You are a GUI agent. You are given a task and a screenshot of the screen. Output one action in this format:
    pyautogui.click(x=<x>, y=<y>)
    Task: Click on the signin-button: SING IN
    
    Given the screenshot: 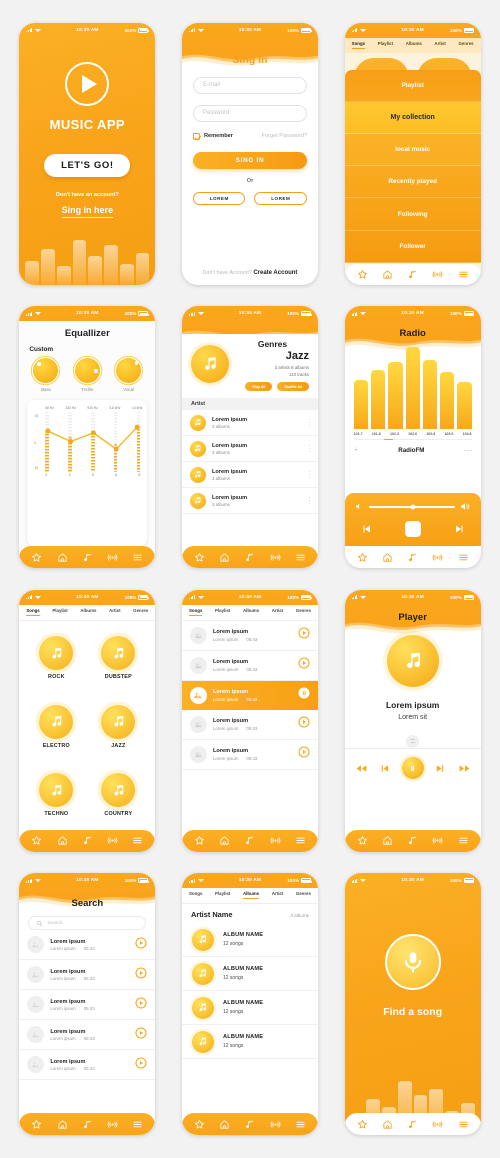 What is the action you would take?
    pyautogui.click(x=249, y=160)
    